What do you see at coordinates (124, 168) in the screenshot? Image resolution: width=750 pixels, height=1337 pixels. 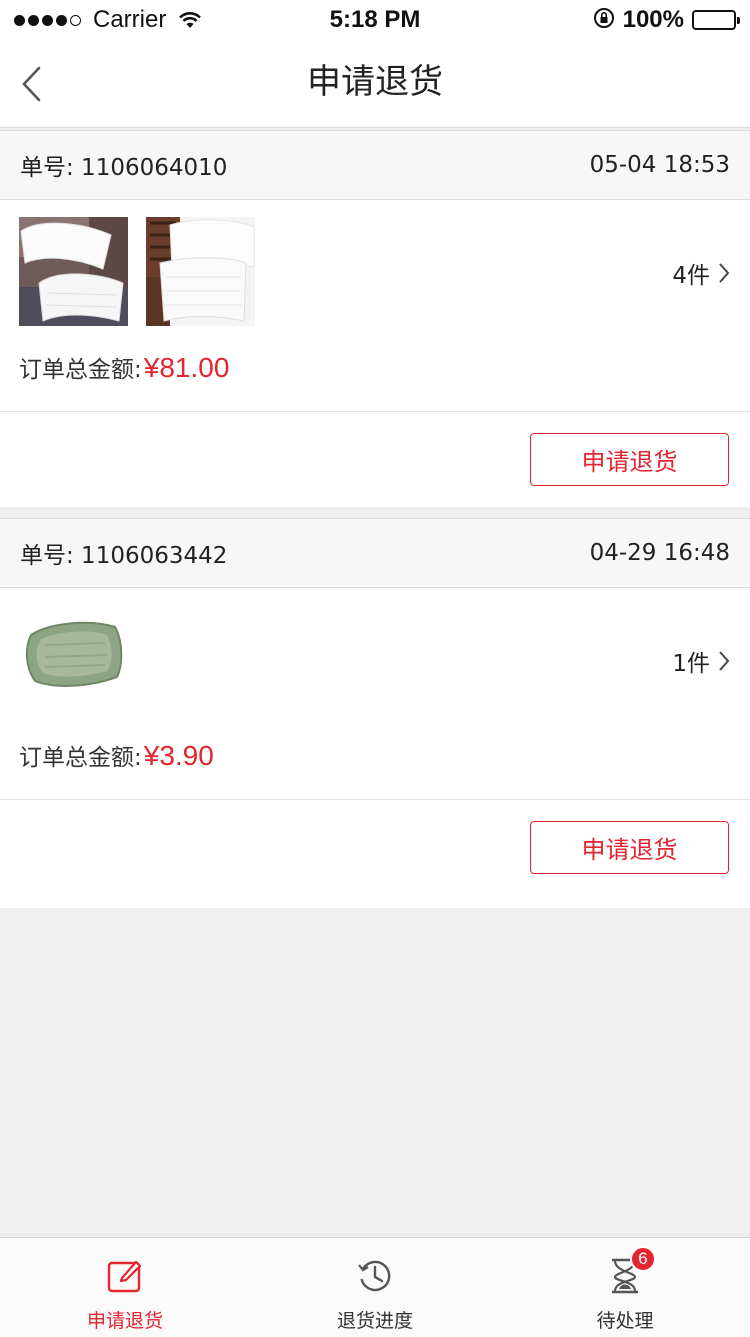 I see `order-number: 单号: 1106064010` at bounding box center [124, 168].